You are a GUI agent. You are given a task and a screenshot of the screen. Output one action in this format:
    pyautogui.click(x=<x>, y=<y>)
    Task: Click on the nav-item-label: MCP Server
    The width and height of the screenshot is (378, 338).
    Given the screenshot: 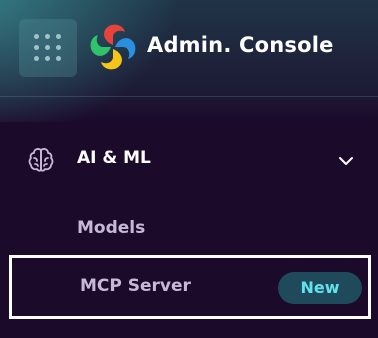 What is the action you would take?
    pyautogui.click(x=135, y=286)
    